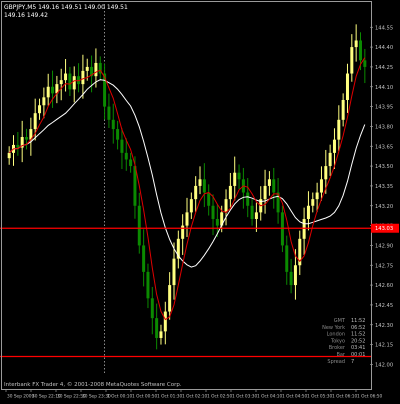 Image resolution: width=400 pixels, height=404 pixels. Describe the element at coordinates (384, 167) in the screenshot. I see `y-tick-label: 143.50` at that location.